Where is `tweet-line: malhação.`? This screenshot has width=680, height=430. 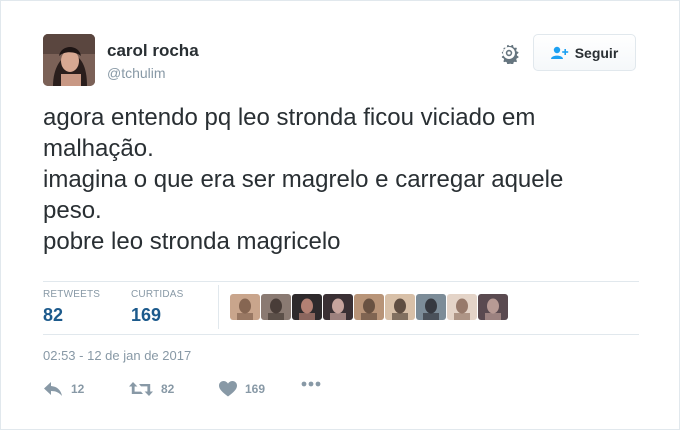 tweet-line: malhação. is located at coordinates (98, 148).